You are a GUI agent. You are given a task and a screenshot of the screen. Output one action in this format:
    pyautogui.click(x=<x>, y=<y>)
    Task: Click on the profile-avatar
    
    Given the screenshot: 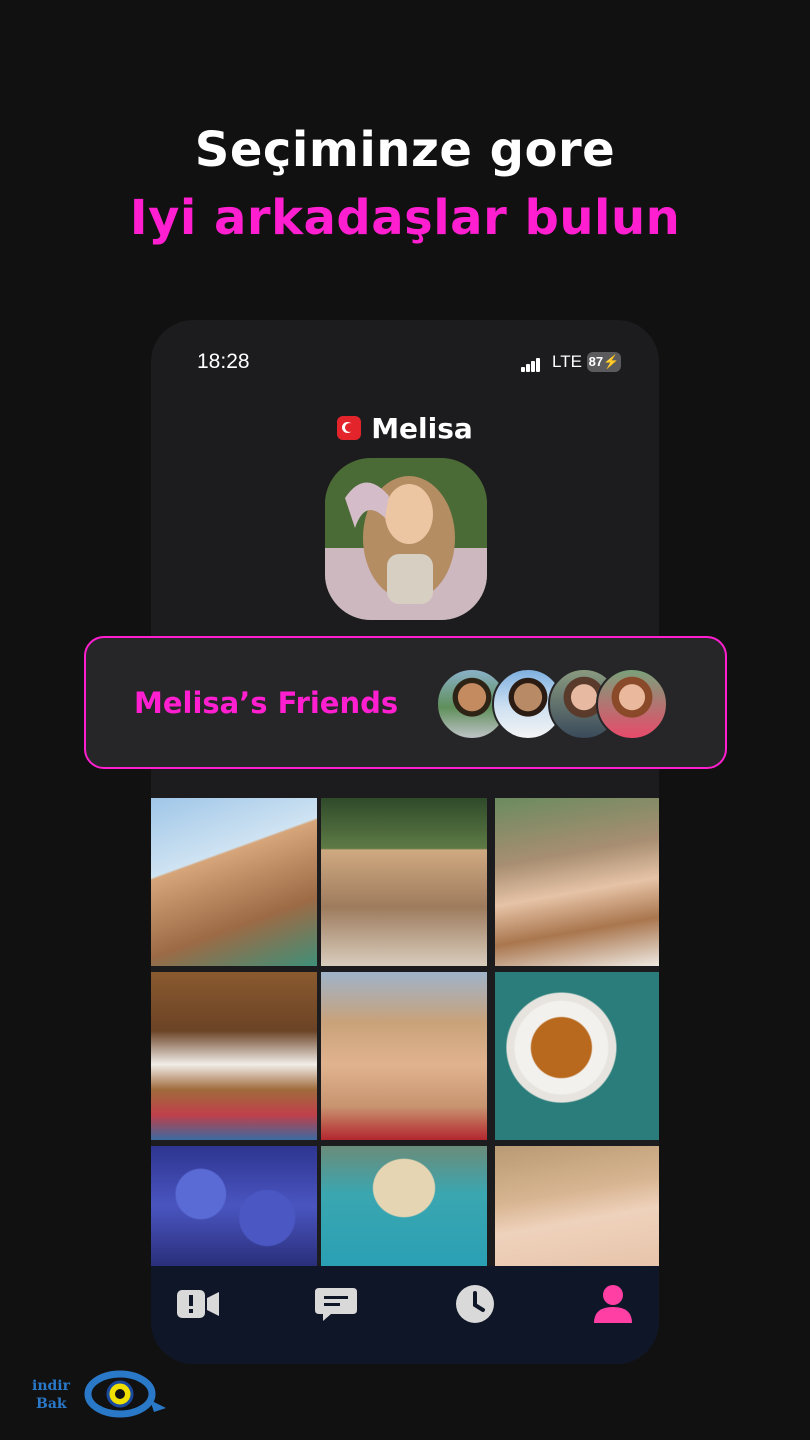 What is the action you would take?
    pyautogui.click(x=406, y=539)
    